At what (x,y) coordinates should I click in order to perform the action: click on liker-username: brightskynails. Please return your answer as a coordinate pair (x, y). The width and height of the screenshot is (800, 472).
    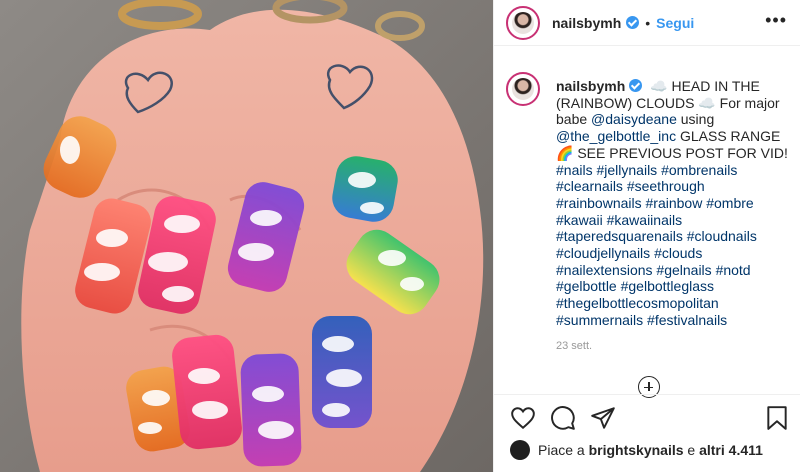
    Looking at the image, I should click on (636, 450).